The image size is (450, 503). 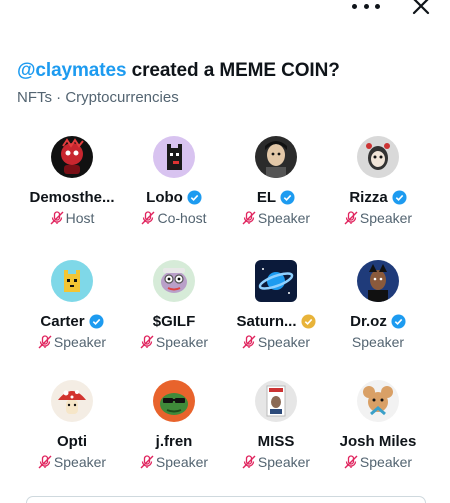 What do you see at coordinates (174, 321) in the screenshot?
I see `participant-name: $GILF` at bounding box center [174, 321].